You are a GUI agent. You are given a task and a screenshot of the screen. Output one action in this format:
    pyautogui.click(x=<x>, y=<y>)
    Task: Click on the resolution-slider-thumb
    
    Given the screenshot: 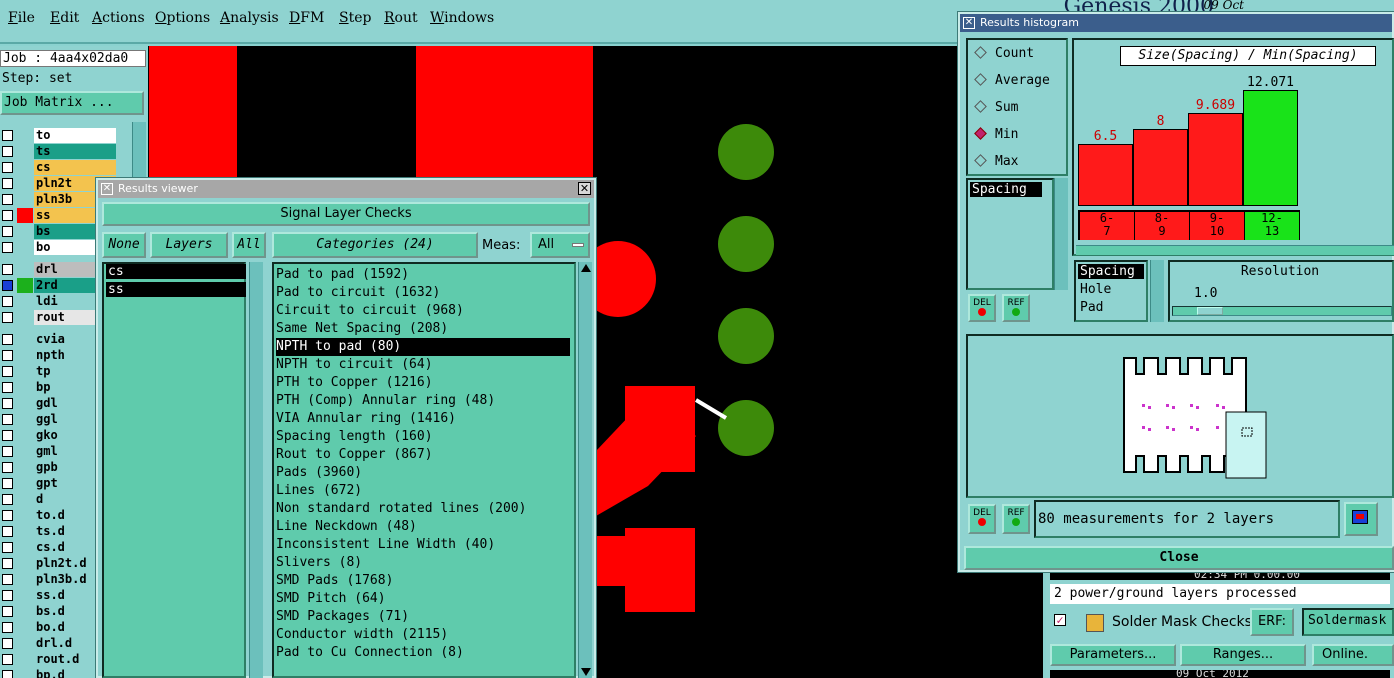 What is the action you would take?
    pyautogui.click(x=1210, y=311)
    